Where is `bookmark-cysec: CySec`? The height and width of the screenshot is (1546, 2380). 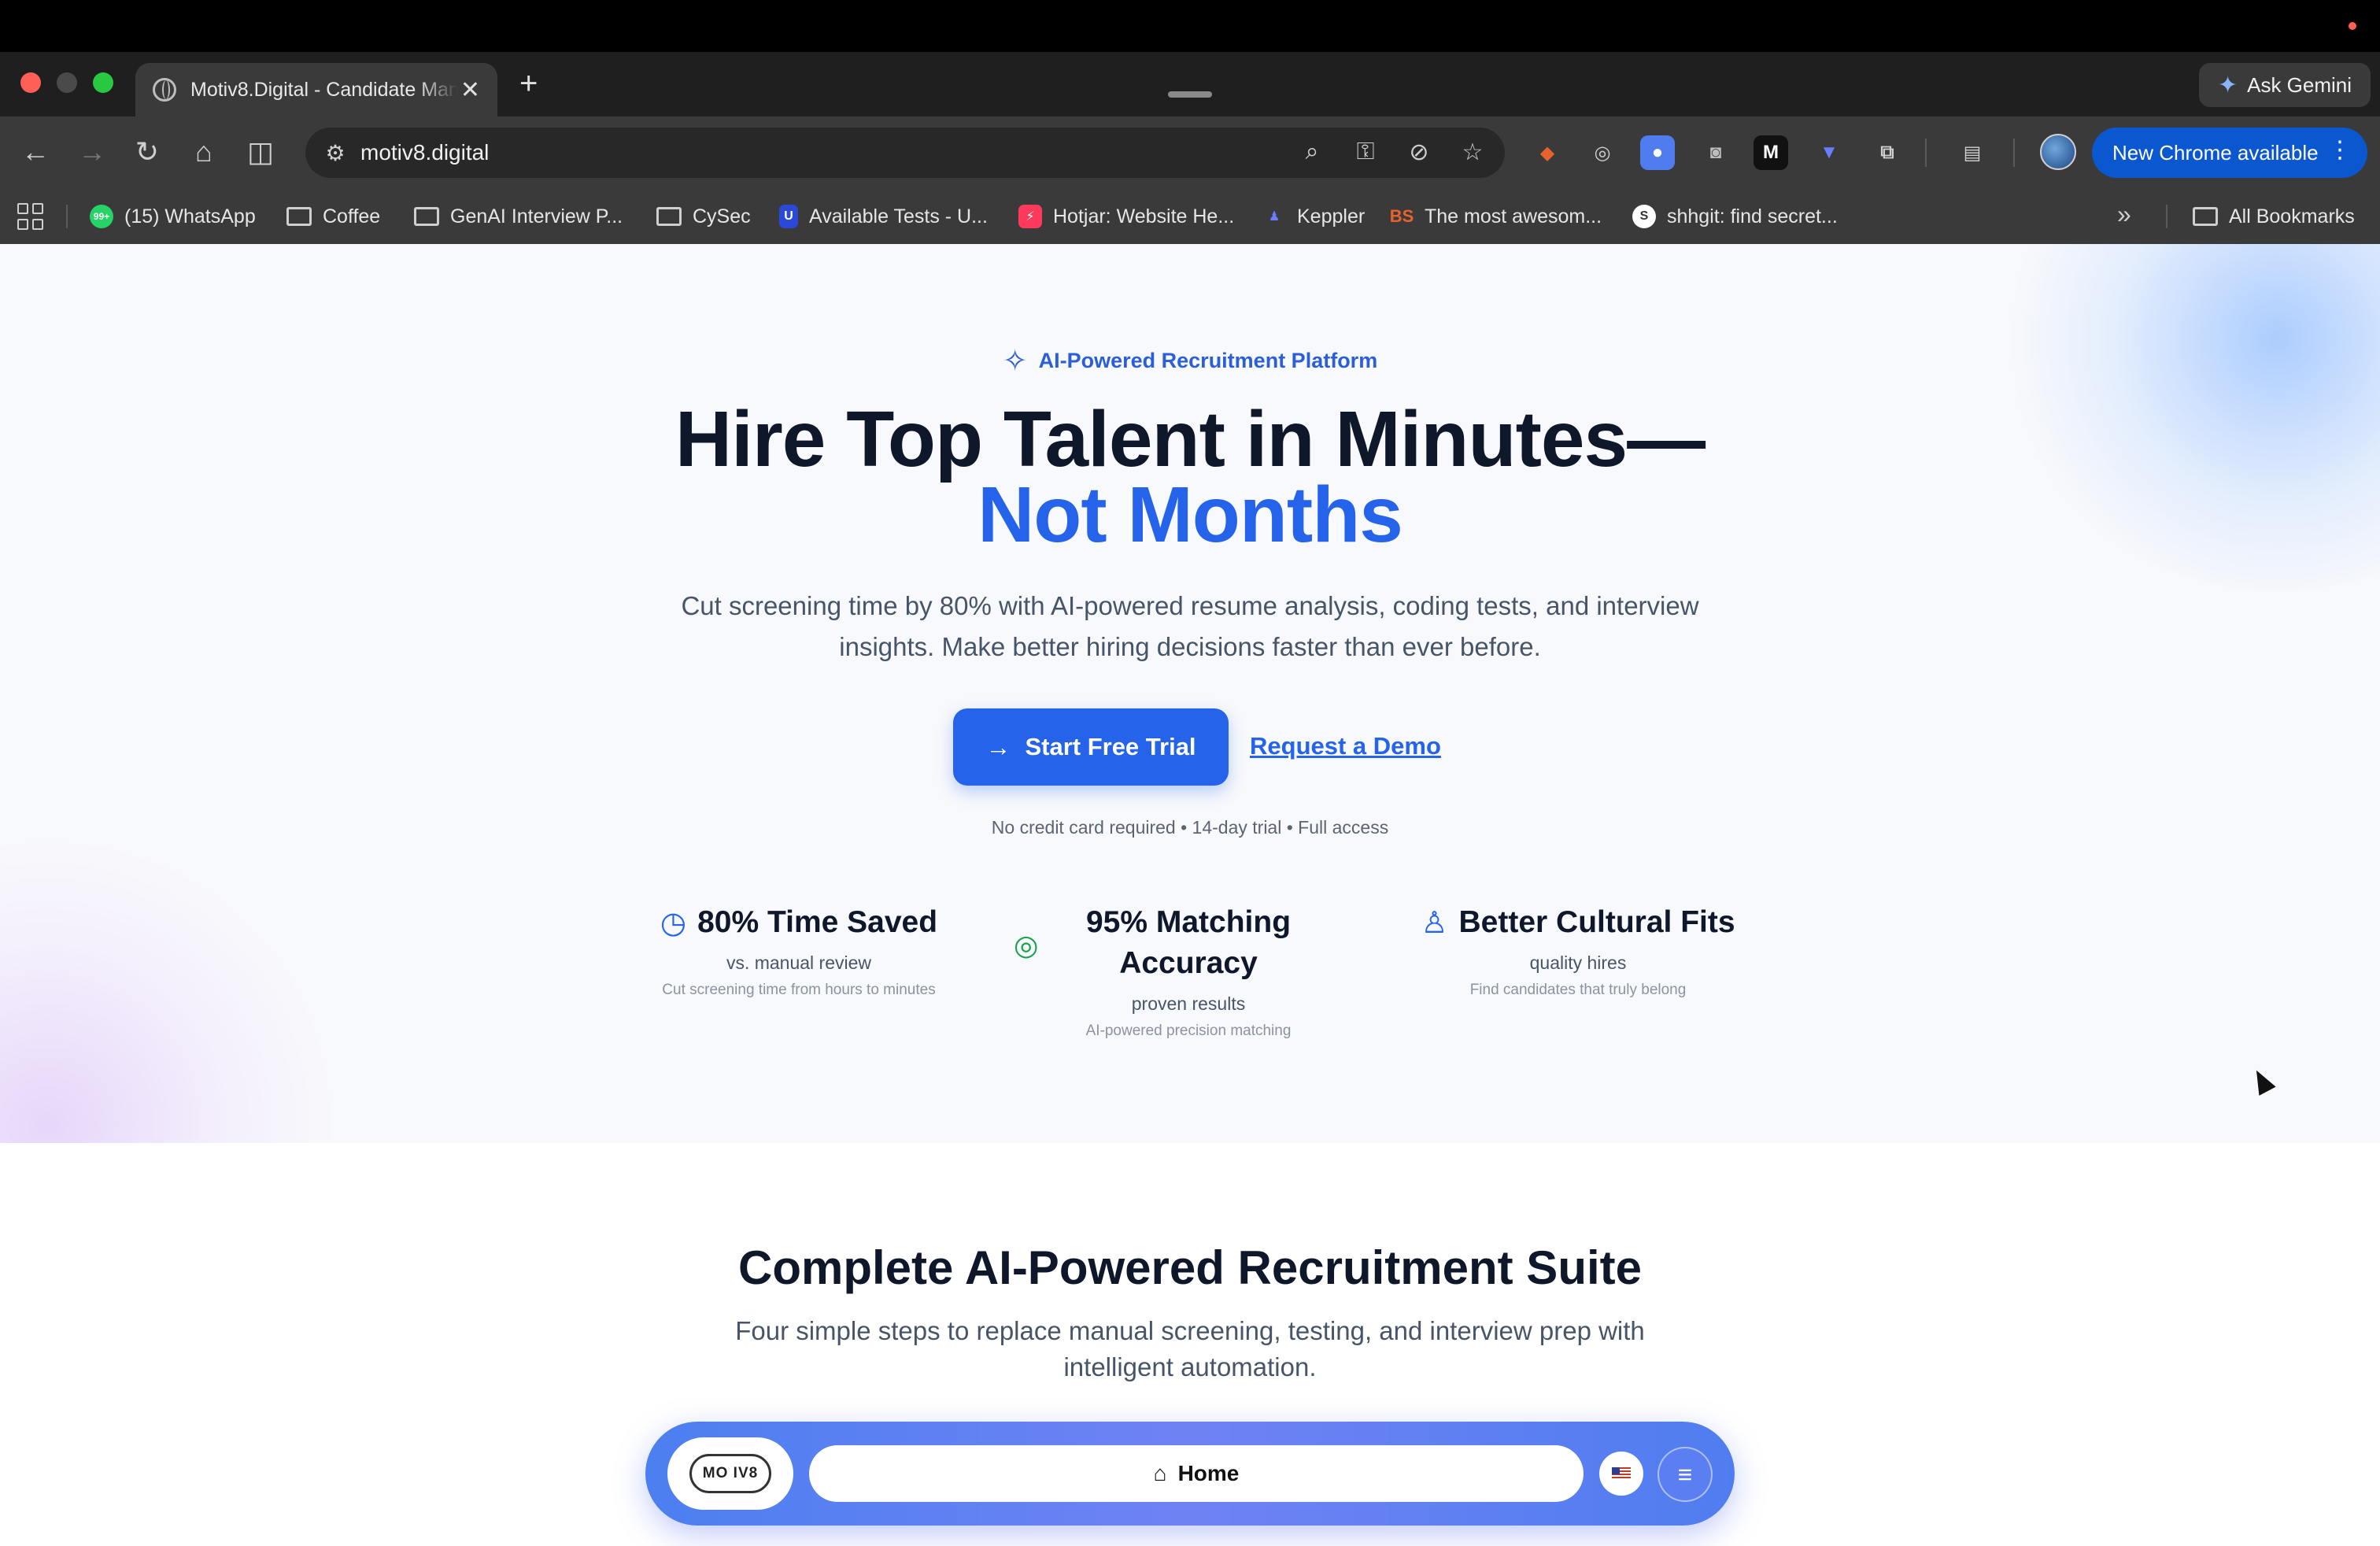
bookmark-cysec: CySec is located at coordinates (703, 216).